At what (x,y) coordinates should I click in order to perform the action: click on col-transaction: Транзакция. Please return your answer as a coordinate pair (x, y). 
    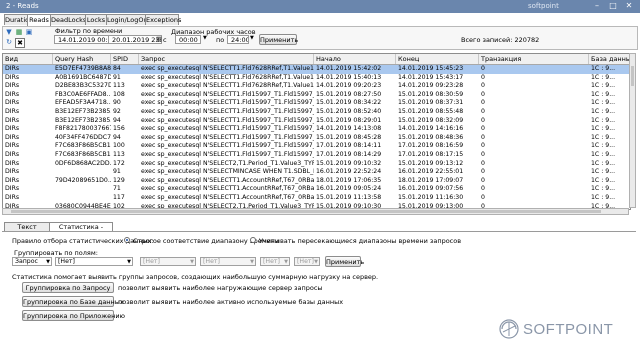
    Looking at the image, I should click on (534, 59).